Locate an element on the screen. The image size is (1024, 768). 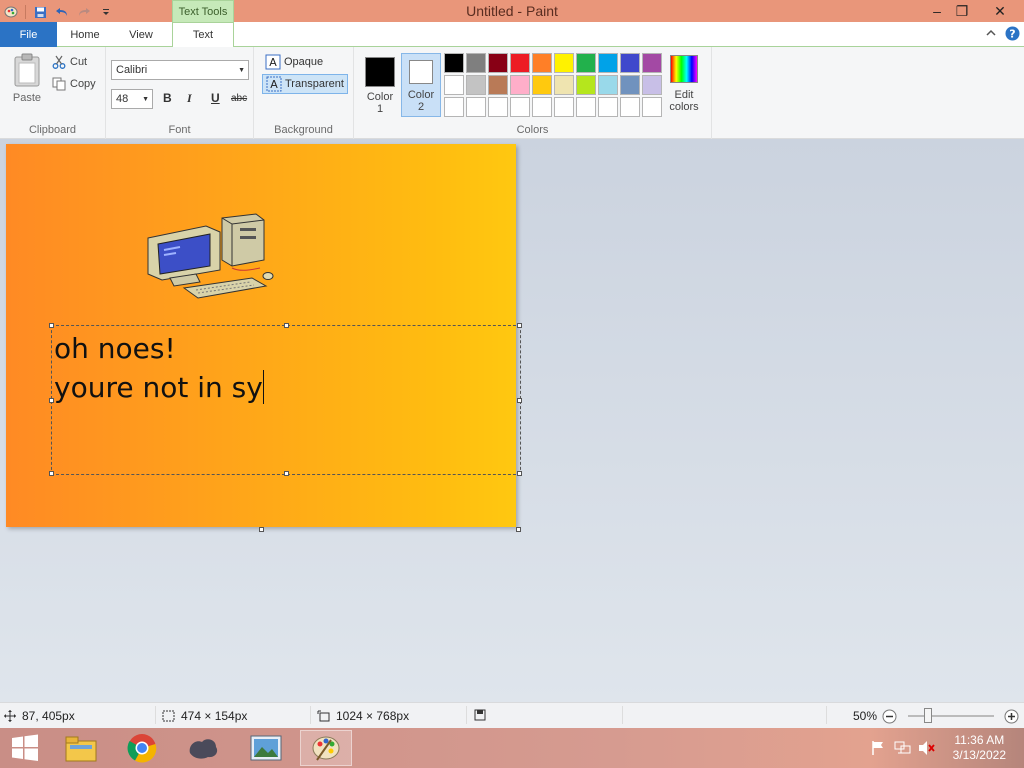
tab-view: View is located at coordinates (141, 34).